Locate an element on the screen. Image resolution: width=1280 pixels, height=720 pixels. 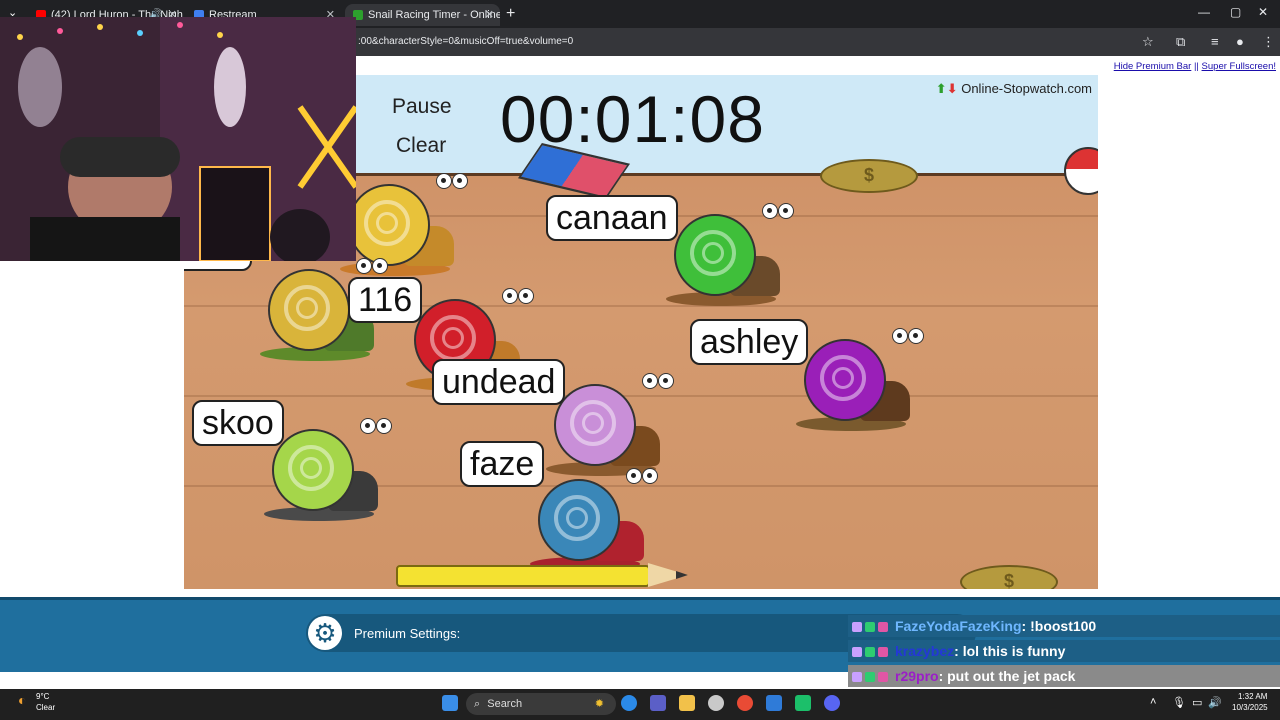
clock-date: 10/3/2025 is located at coordinates (1250, 707).